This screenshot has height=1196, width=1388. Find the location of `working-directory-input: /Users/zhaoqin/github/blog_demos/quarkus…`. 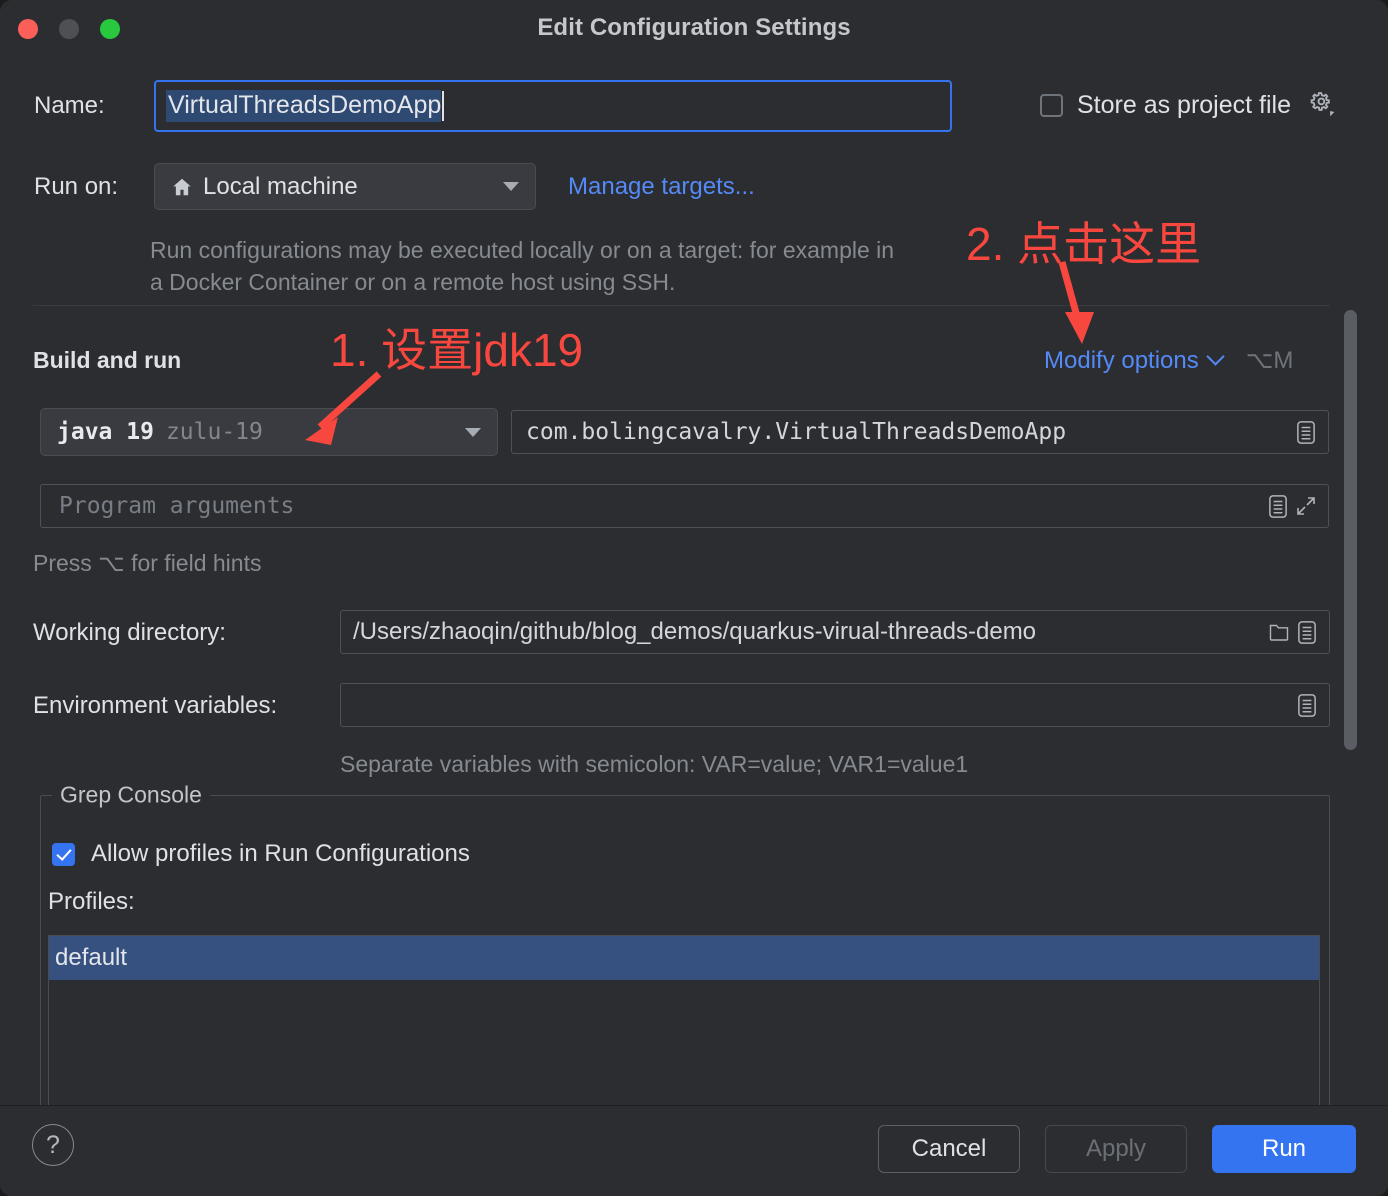

working-directory-input: /Users/zhaoqin/github/blog_demos/quarkus… is located at coordinates (835, 632).